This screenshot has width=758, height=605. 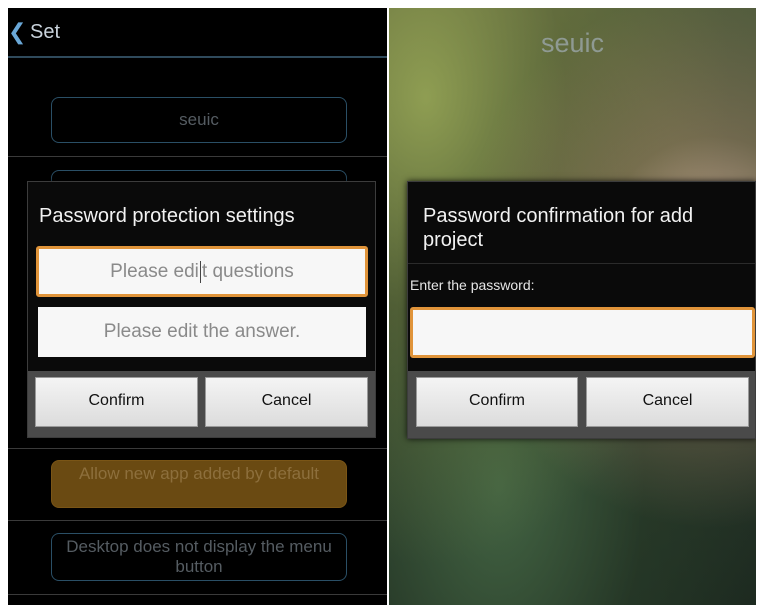 What do you see at coordinates (197, 57) in the screenshot?
I see `action-bar-divider` at bounding box center [197, 57].